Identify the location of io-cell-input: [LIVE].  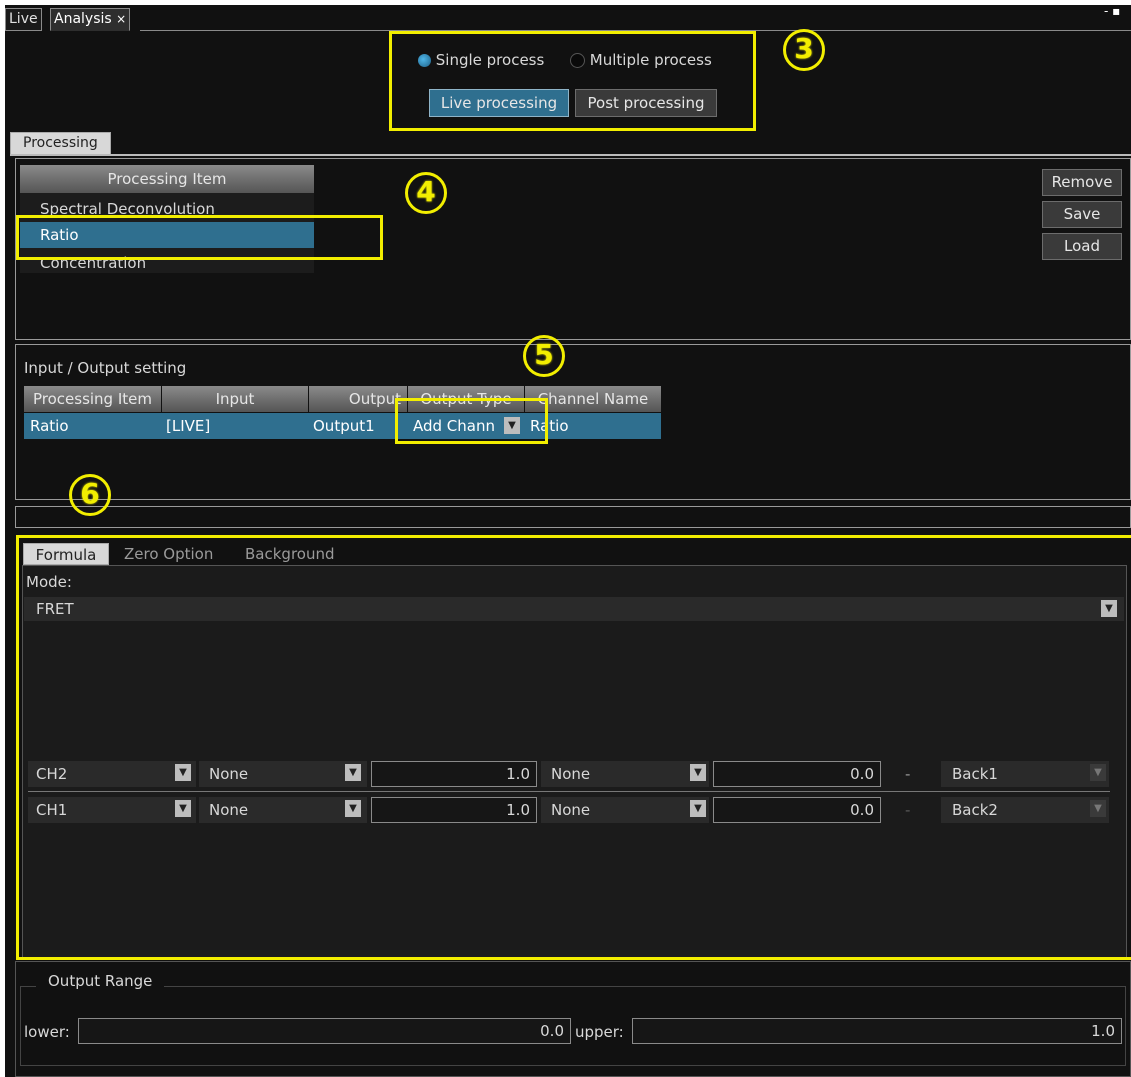
(188, 426).